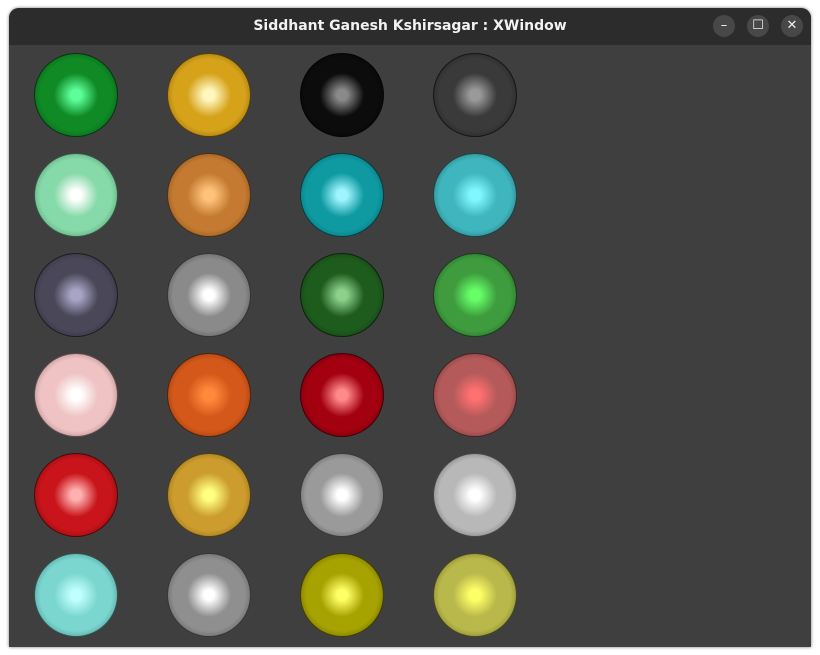  Describe the element at coordinates (209, 495) in the screenshot. I see `sphere-r5-c2` at that location.